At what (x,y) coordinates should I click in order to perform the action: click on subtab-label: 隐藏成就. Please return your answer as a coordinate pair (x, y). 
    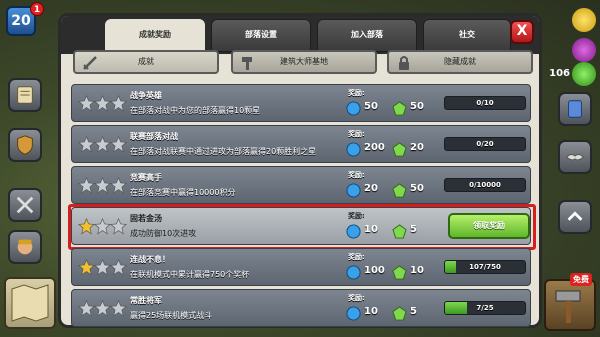
    Looking at the image, I should click on (460, 61).